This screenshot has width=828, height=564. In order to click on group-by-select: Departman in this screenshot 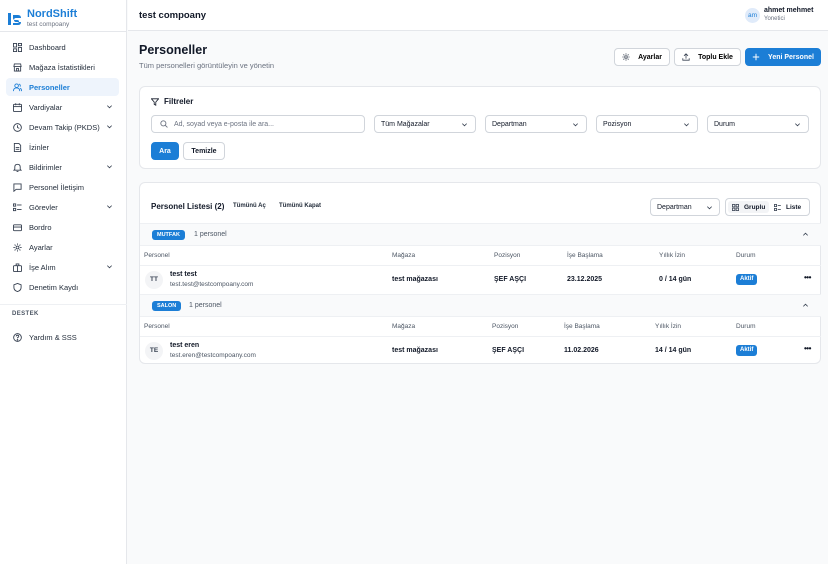, I will do `click(685, 207)`.